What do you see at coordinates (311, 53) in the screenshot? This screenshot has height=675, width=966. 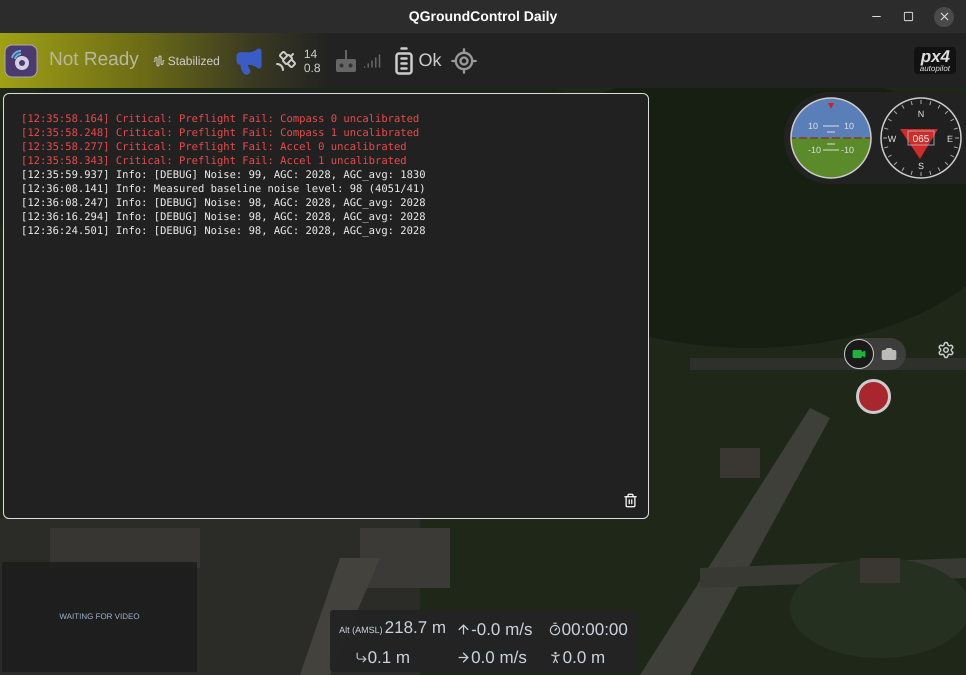 I see `satellite-count: 14` at bounding box center [311, 53].